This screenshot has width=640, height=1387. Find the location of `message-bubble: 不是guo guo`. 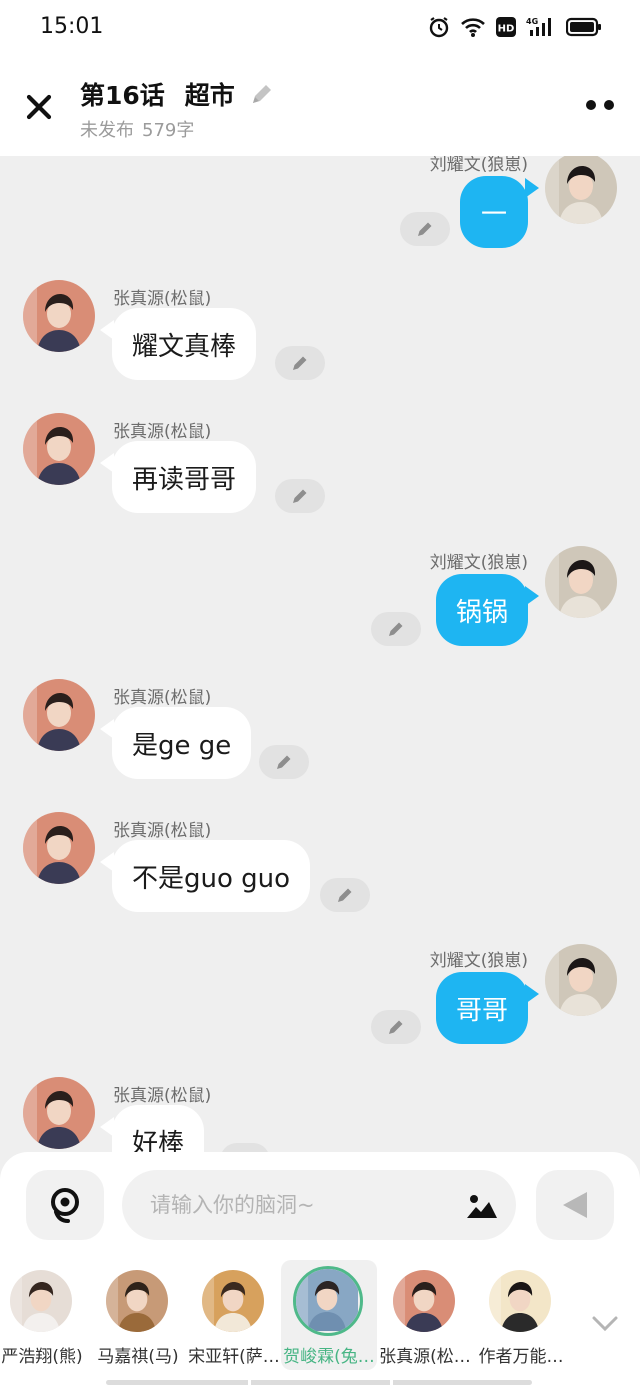

message-bubble: 不是guo guo is located at coordinates (211, 876).